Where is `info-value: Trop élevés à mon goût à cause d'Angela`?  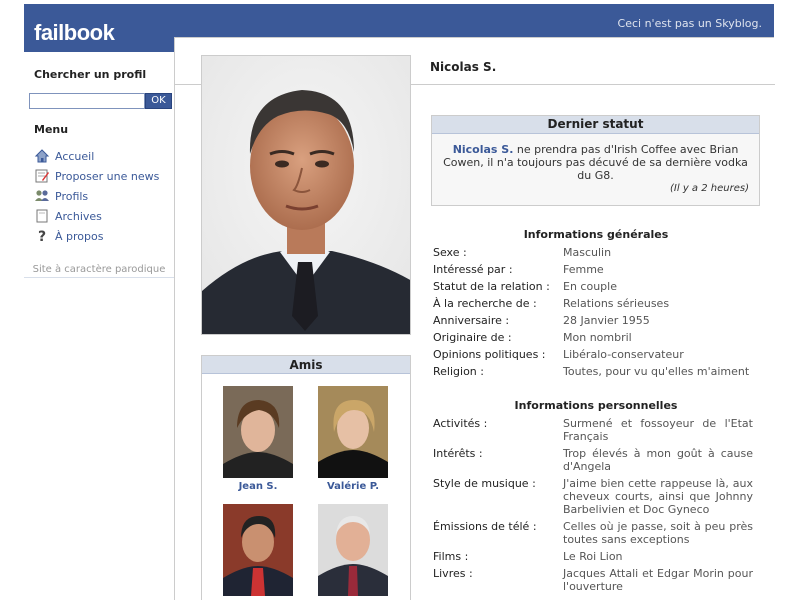
info-value: Trop élevés à mon goût à cause d'Angela is located at coordinates (658, 460).